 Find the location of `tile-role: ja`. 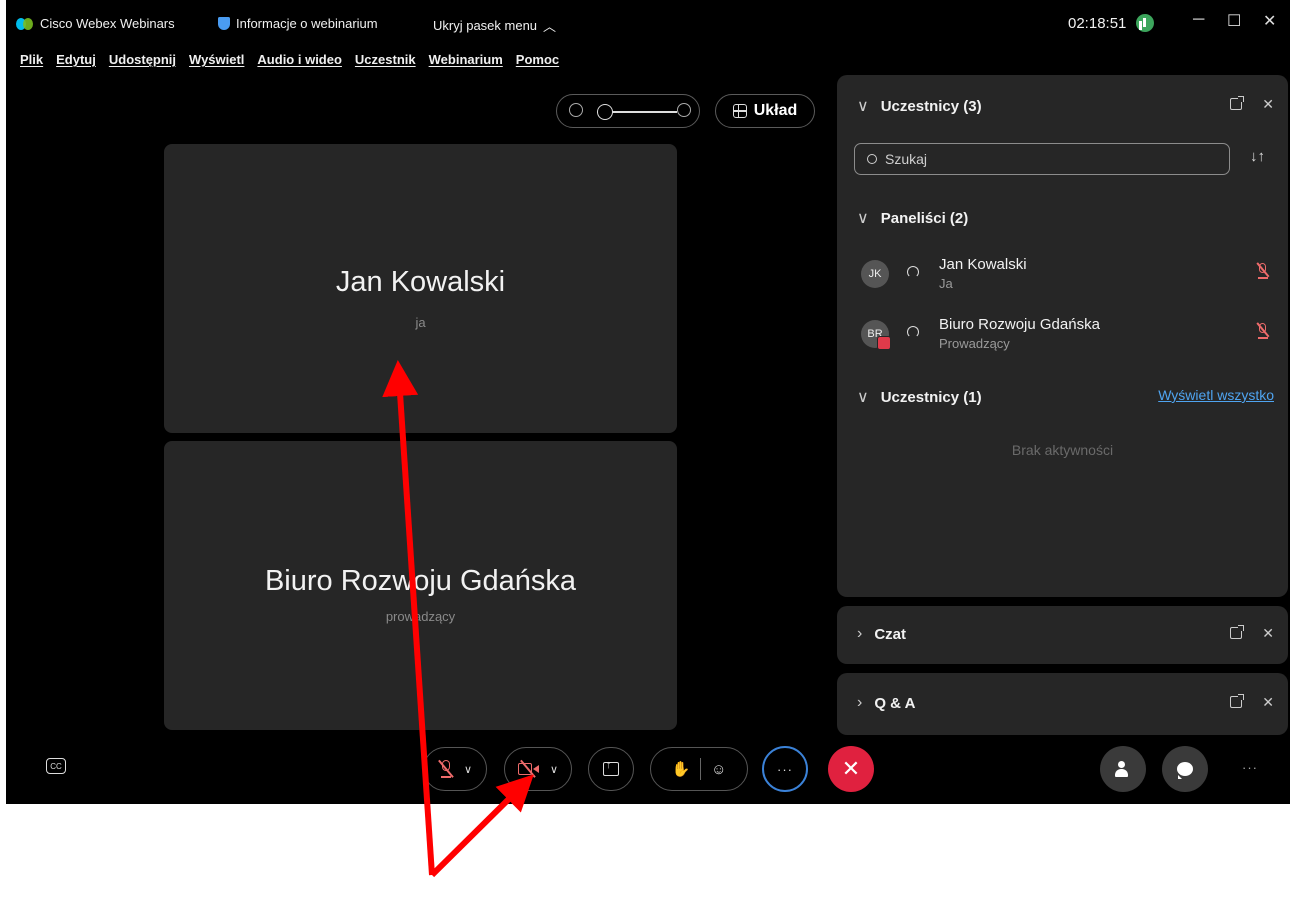

tile-role: ja is located at coordinates (420, 322).